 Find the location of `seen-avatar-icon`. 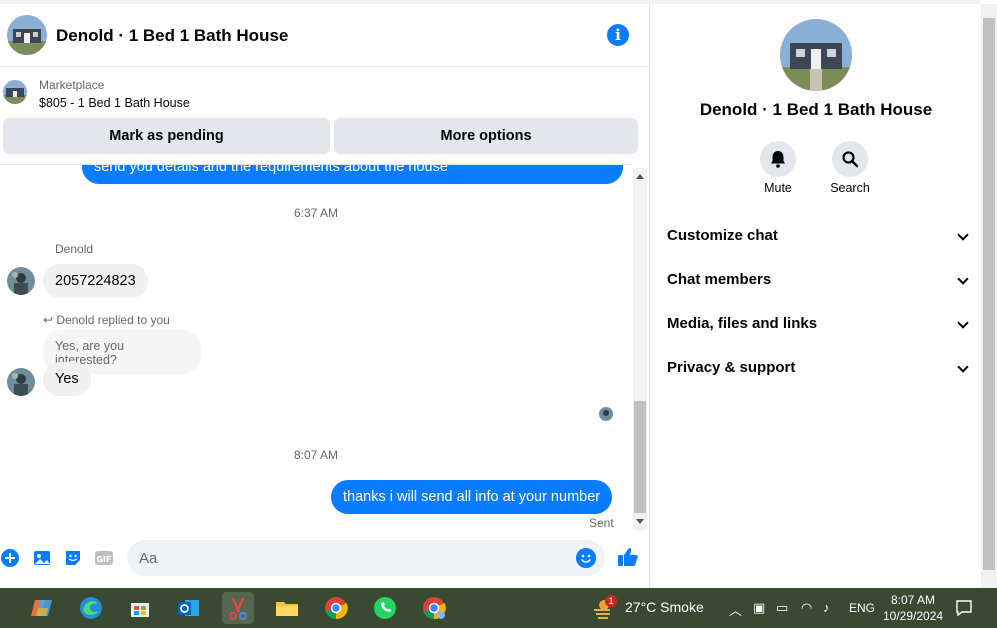

seen-avatar-icon is located at coordinates (606, 414).